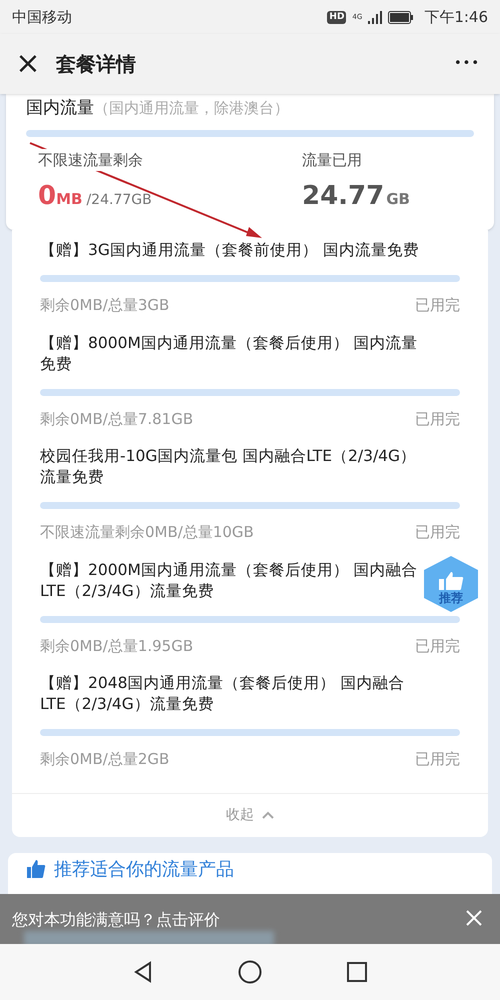 The height and width of the screenshot is (1000, 500). Describe the element at coordinates (268, 815) in the screenshot. I see `chevron-up-icon` at that location.